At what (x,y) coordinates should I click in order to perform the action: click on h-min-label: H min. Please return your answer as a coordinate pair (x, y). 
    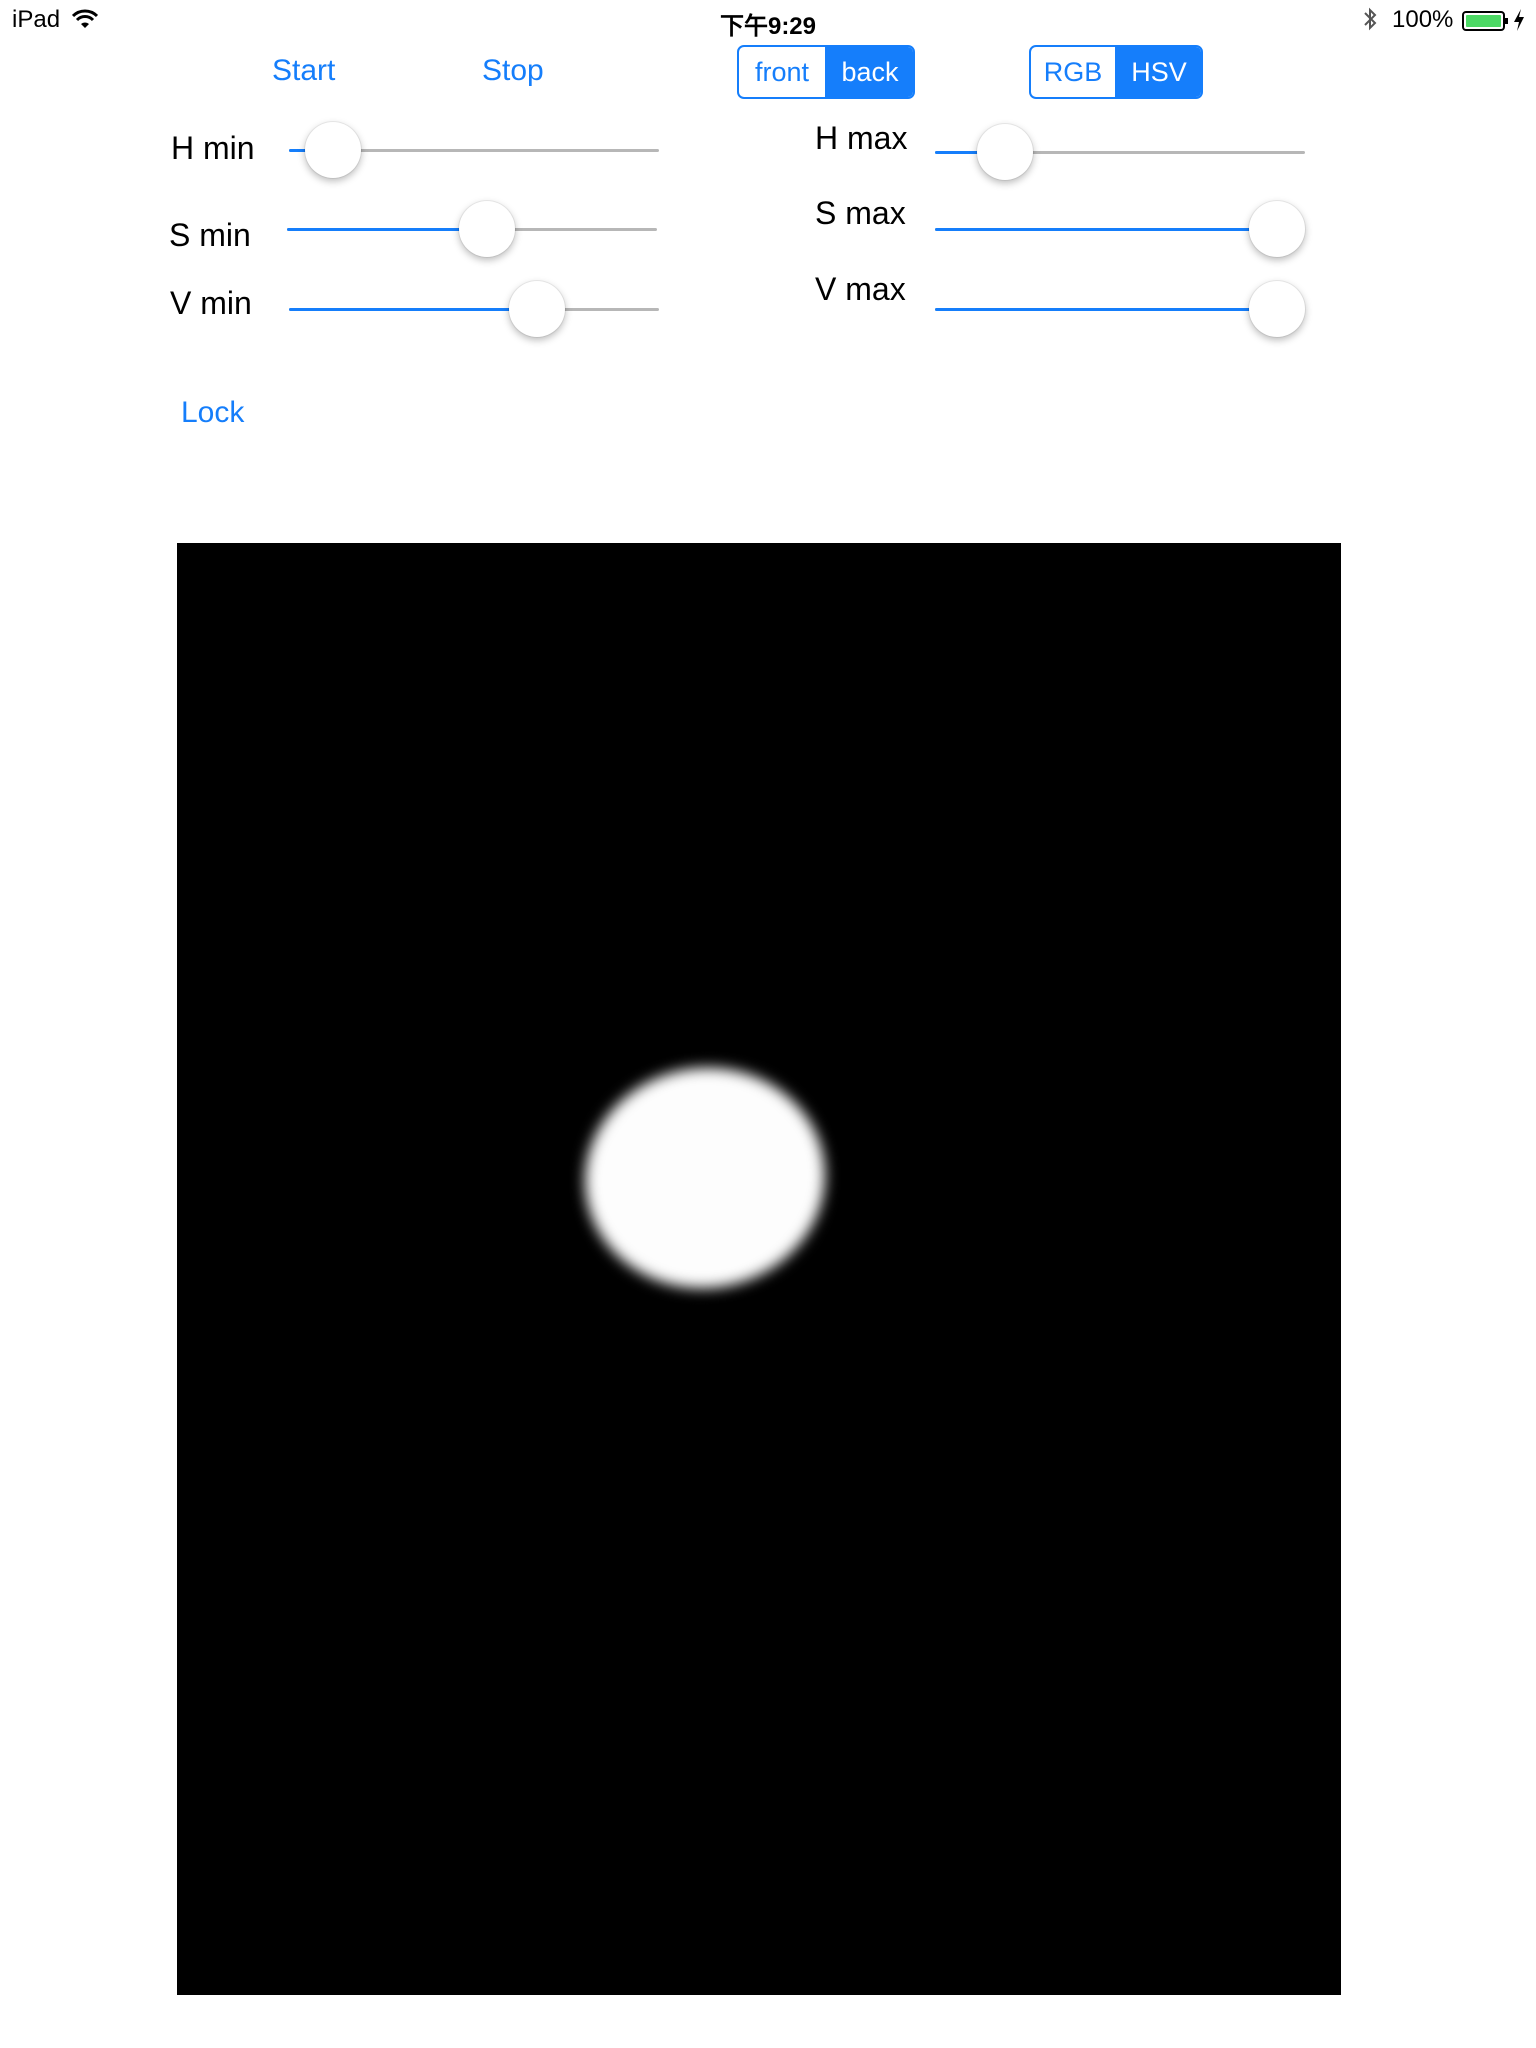
    Looking at the image, I should click on (213, 148).